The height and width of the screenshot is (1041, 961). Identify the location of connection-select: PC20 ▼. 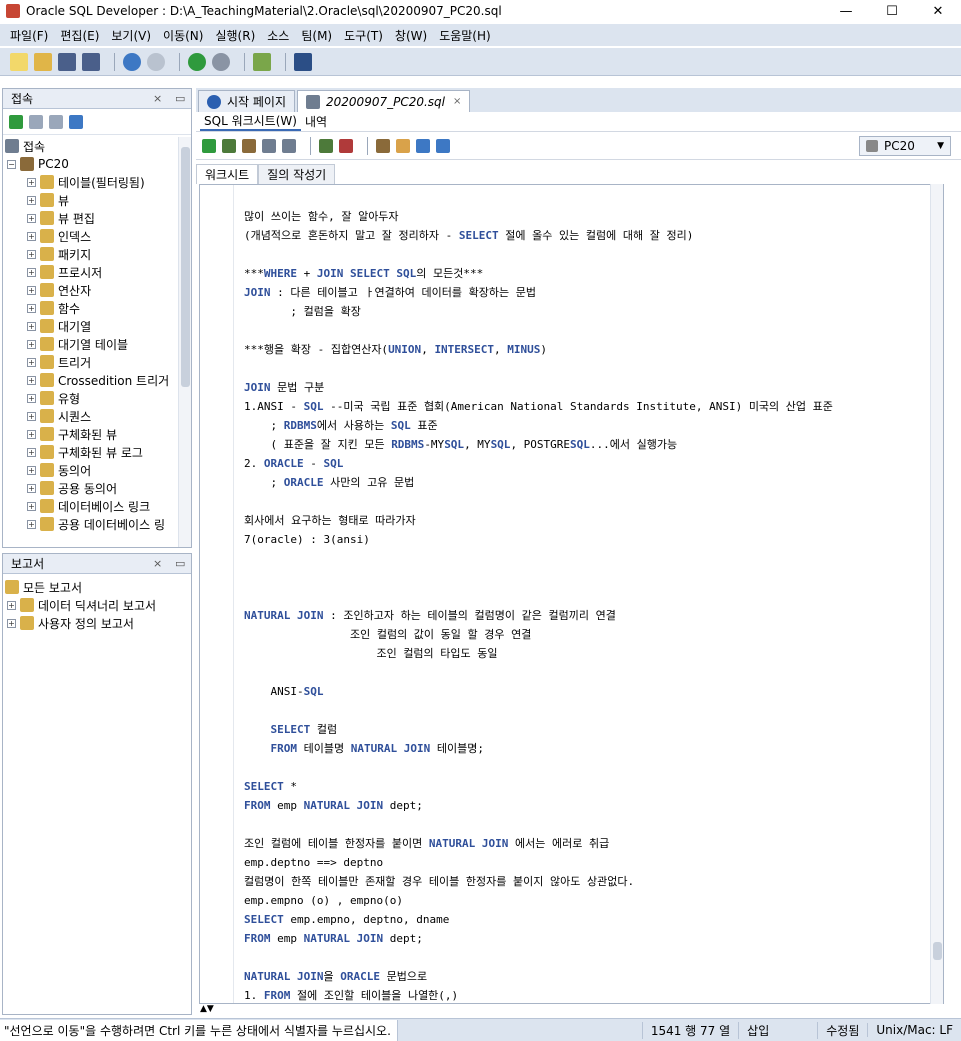
(905, 146).